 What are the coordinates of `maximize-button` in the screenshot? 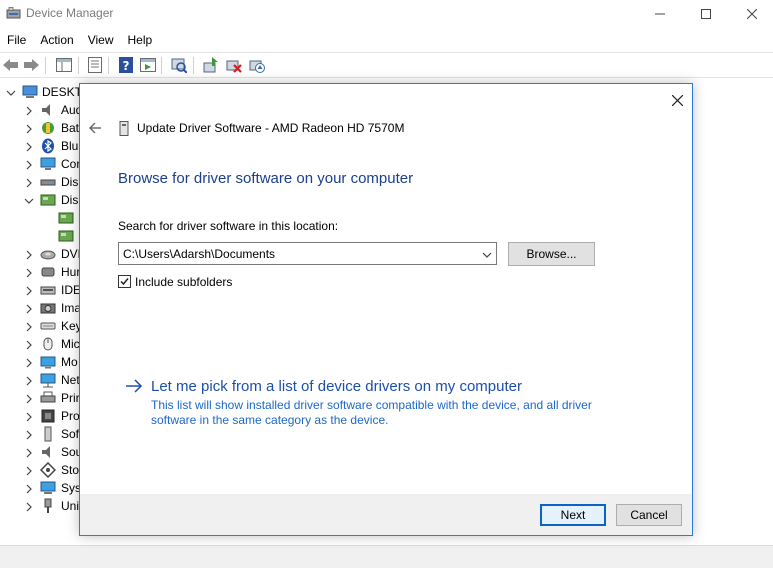 It's located at (706, 14).